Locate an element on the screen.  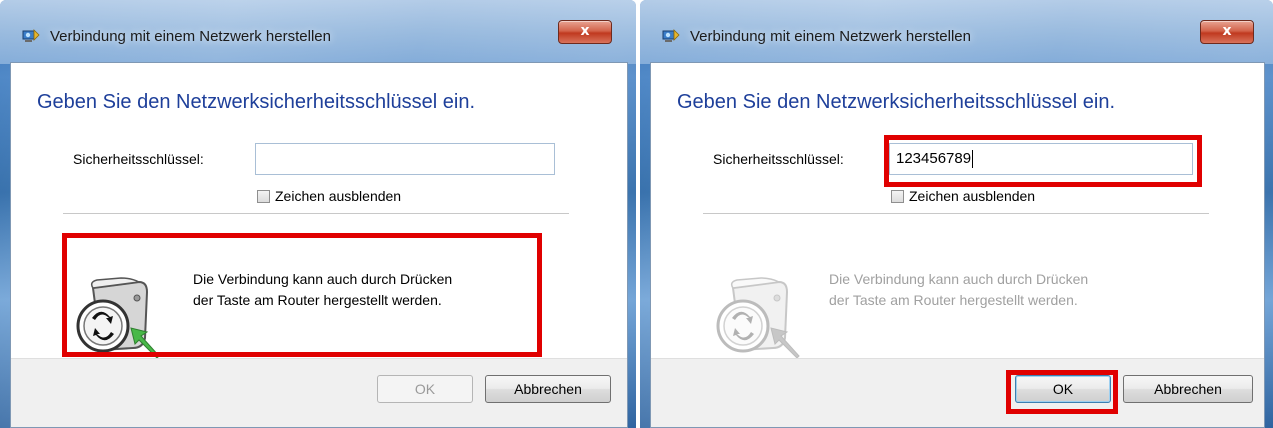
security-key-input is located at coordinates (405, 159).